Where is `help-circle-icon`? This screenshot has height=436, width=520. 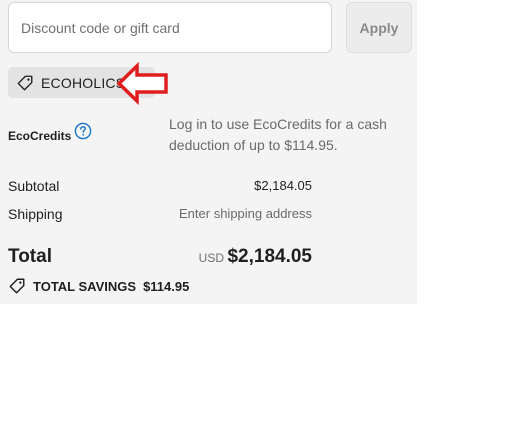 help-circle-icon is located at coordinates (83, 131).